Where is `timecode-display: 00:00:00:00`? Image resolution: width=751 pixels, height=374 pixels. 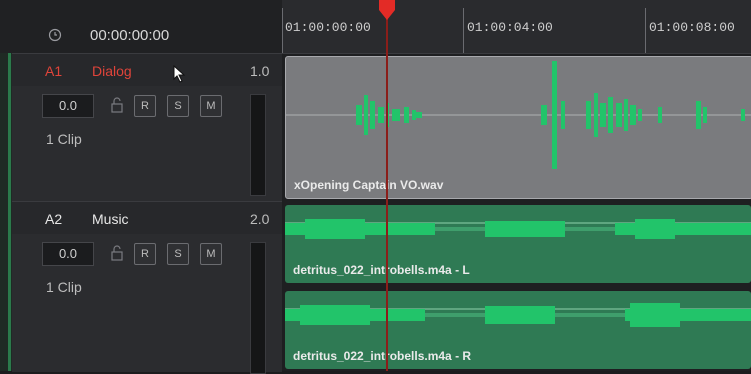
timecode-display: 00:00:00:00 is located at coordinates (130, 35).